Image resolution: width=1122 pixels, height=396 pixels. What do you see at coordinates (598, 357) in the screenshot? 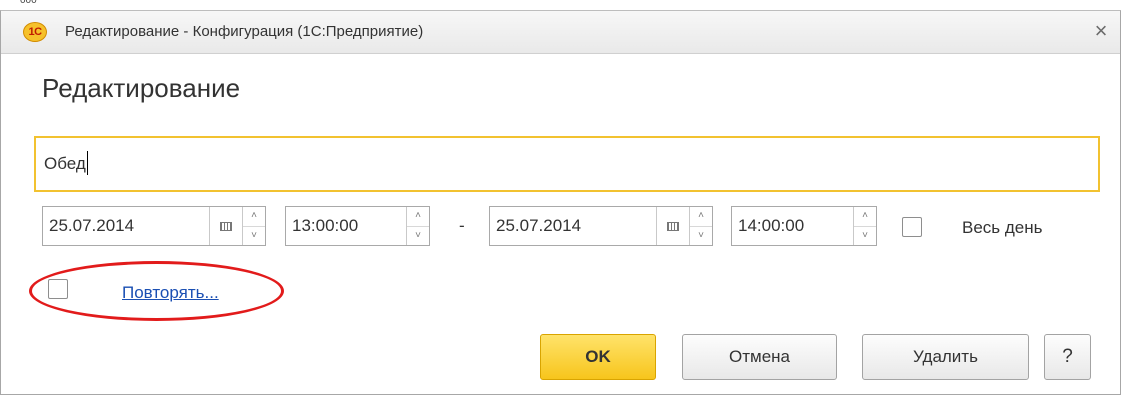
I see `ok-button: OK` at bounding box center [598, 357].